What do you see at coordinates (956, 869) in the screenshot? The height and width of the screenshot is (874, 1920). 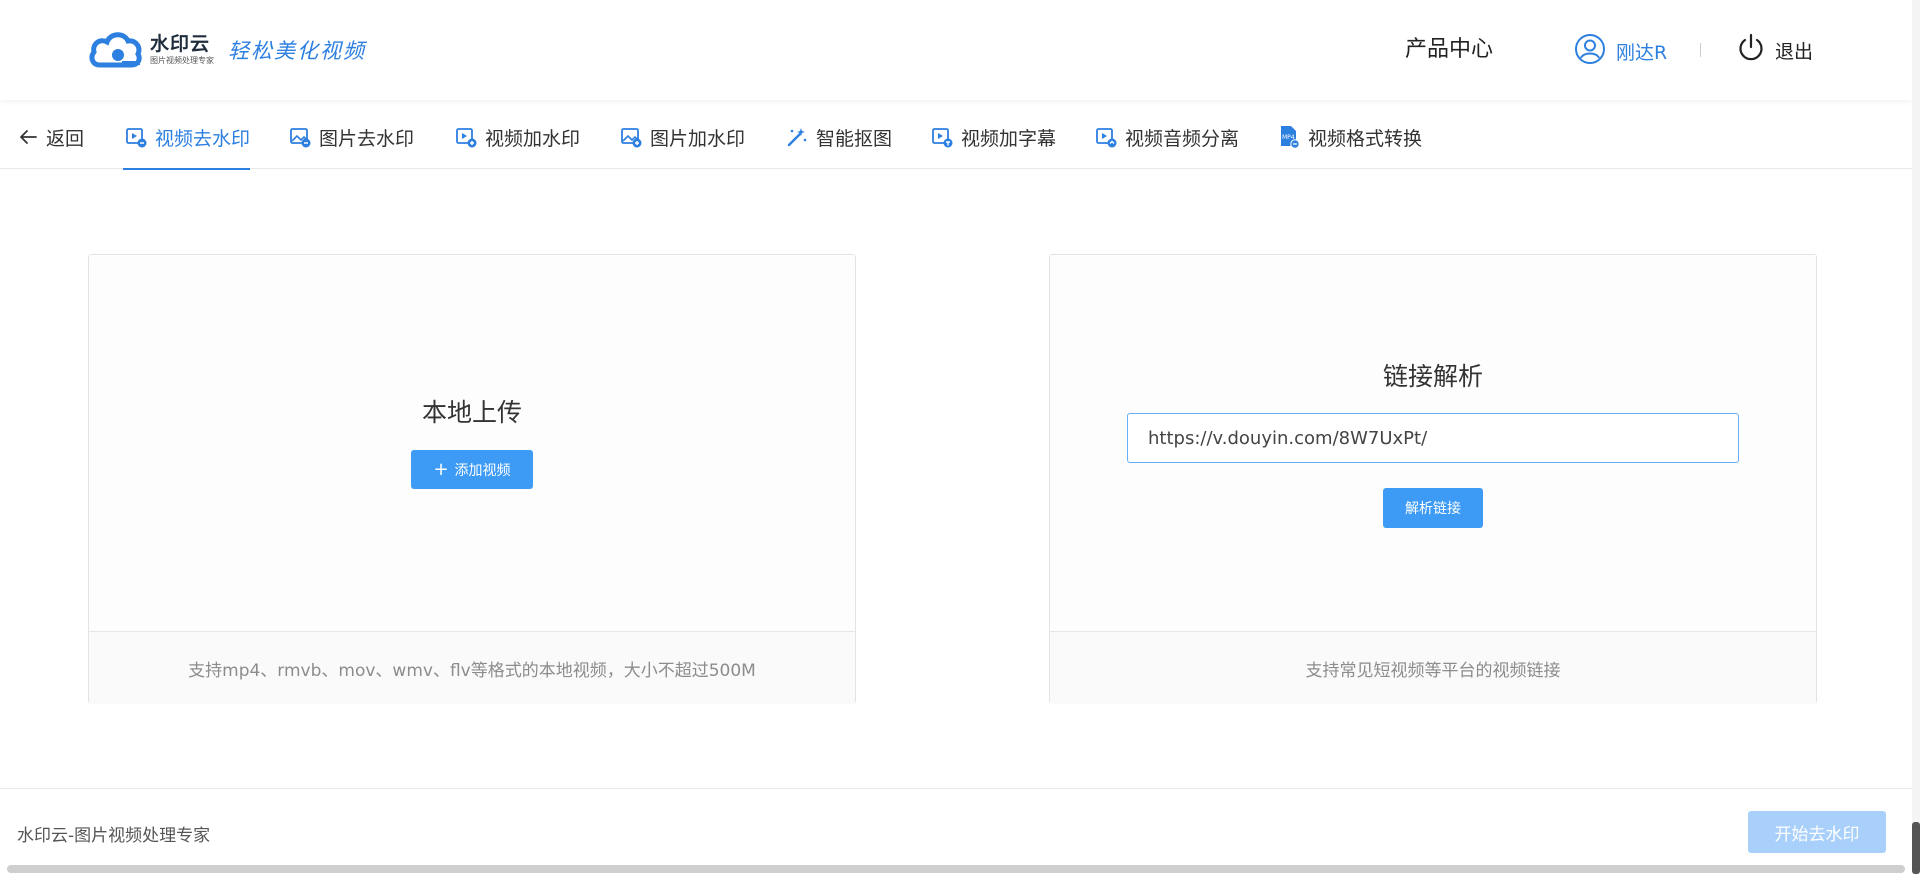 I see `horizontal-scrollbar` at bounding box center [956, 869].